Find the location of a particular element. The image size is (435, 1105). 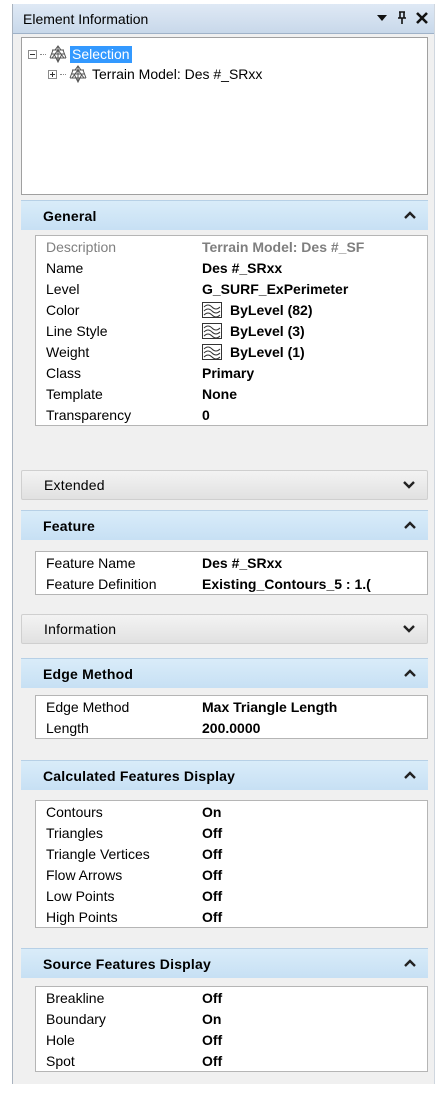

tree-label-terrain-model: Terrain Model: Des #_SRxx is located at coordinates (177, 74).